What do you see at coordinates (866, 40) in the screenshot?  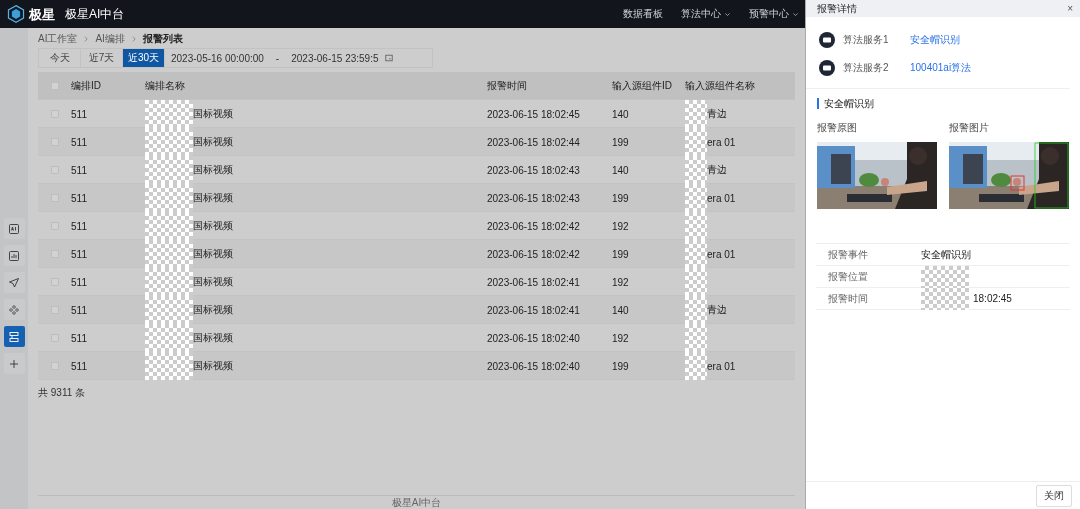 I see `service-label: 算法服务1` at bounding box center [866, 40].